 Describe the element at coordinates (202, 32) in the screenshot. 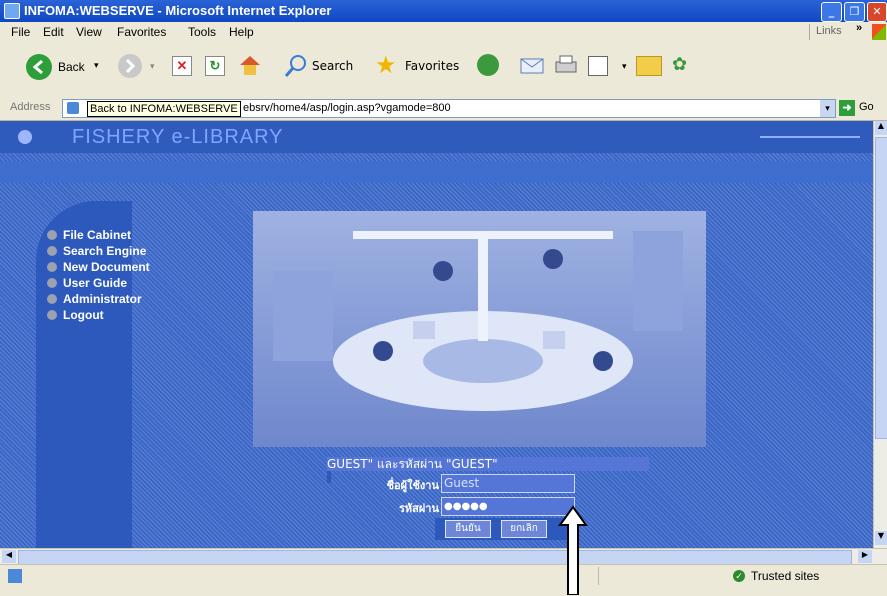

I see `menu-tools: Tools` at that location.